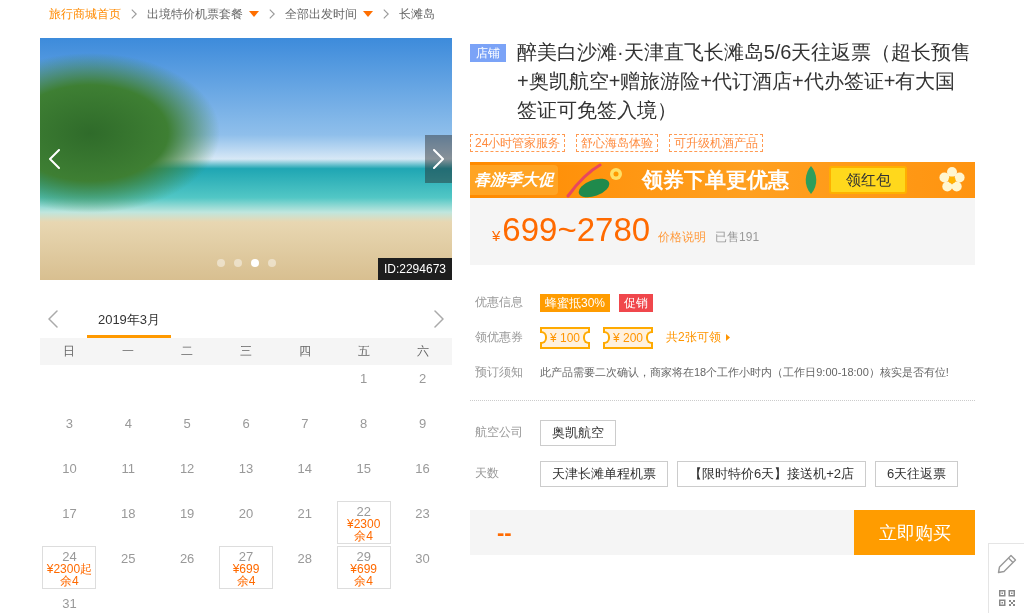  Describe the element at coordinates (321, 14) in the screenshot. I see `breadcrumb-link: 全部出发时间` at that location.